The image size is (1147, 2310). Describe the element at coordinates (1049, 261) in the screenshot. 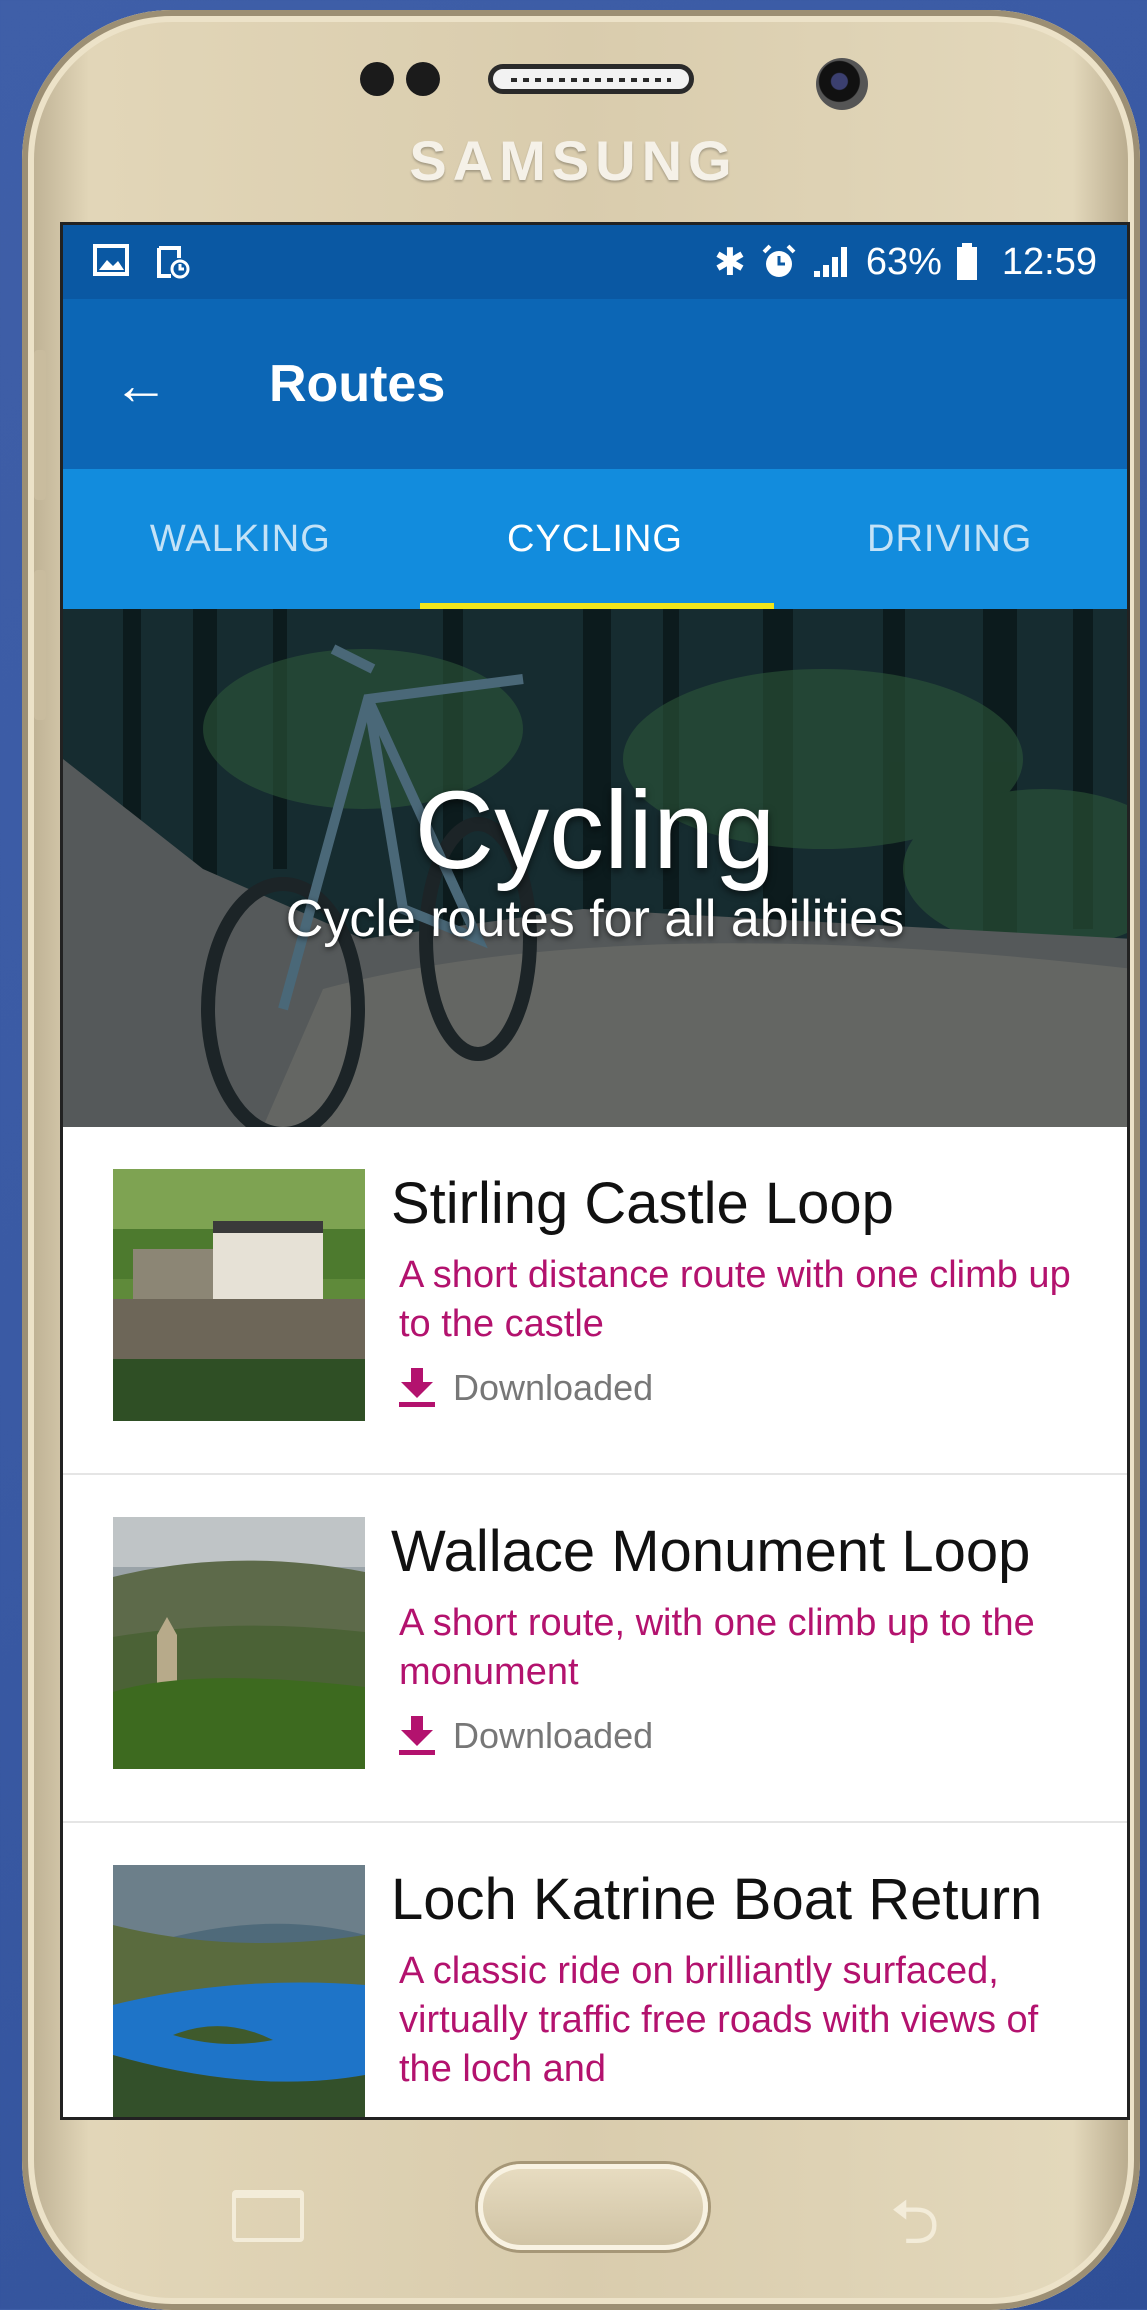

I see `clock: 12:59` at that location.